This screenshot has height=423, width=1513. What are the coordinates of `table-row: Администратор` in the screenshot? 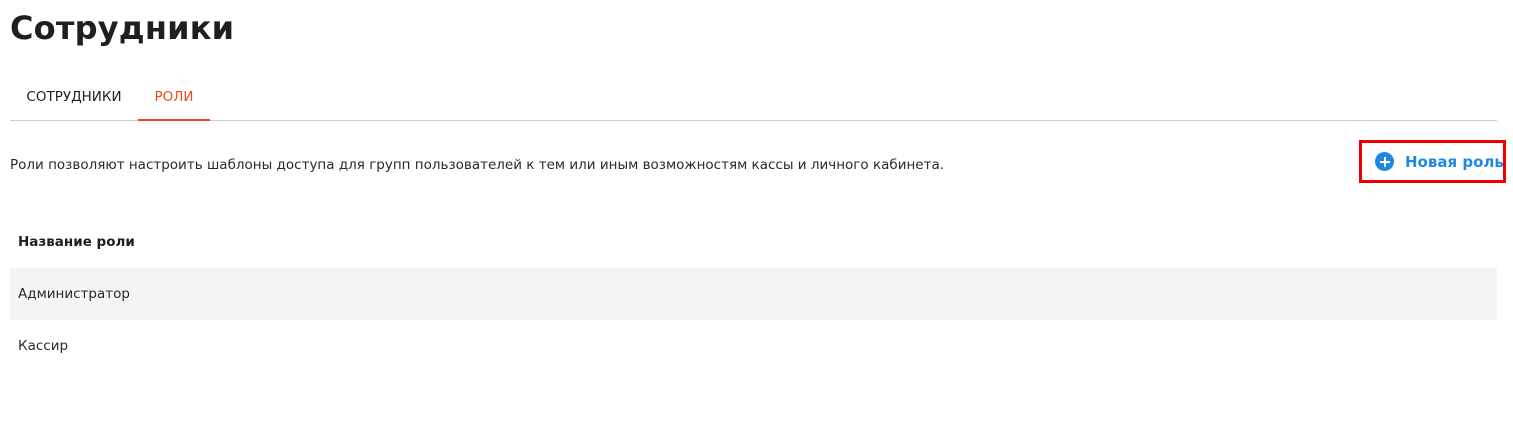 It's located at (753, 294).